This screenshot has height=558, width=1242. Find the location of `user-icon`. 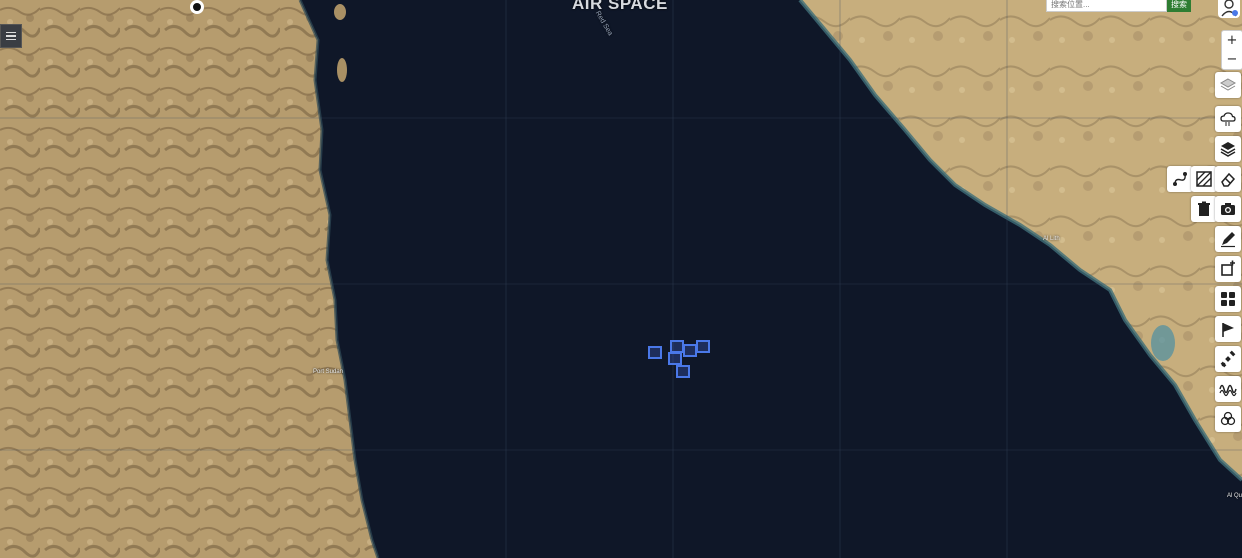

user-icon is located at coordinates (1229, 9).